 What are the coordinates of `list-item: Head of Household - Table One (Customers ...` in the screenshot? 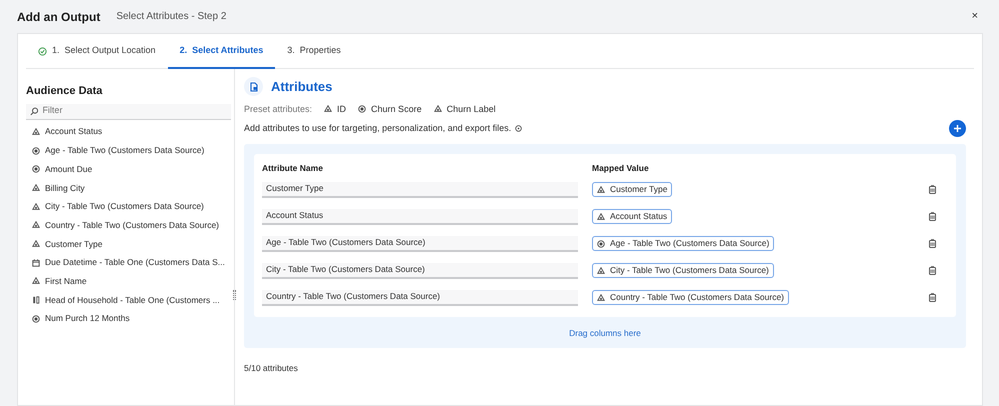 It's located at (133, 300).